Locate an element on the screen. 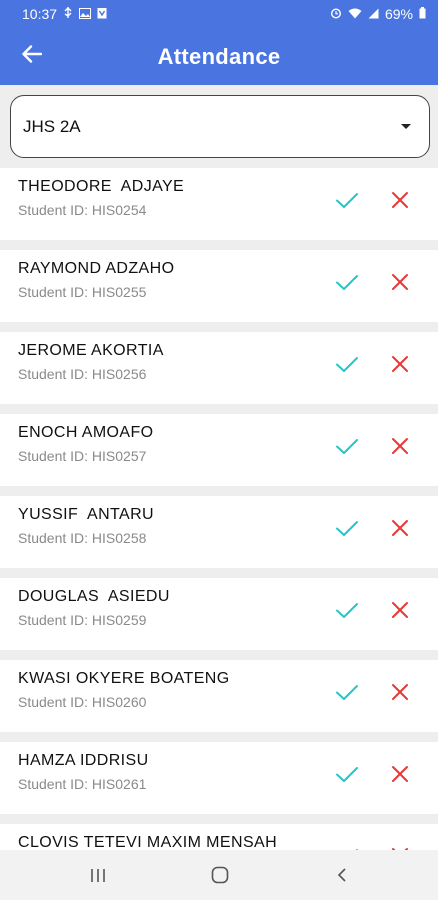 This screenshot has width=438, height=900. student-row: KWASI OKYERE BOATENG Student ID: HIS0260 is located at coordinates (219, 696).